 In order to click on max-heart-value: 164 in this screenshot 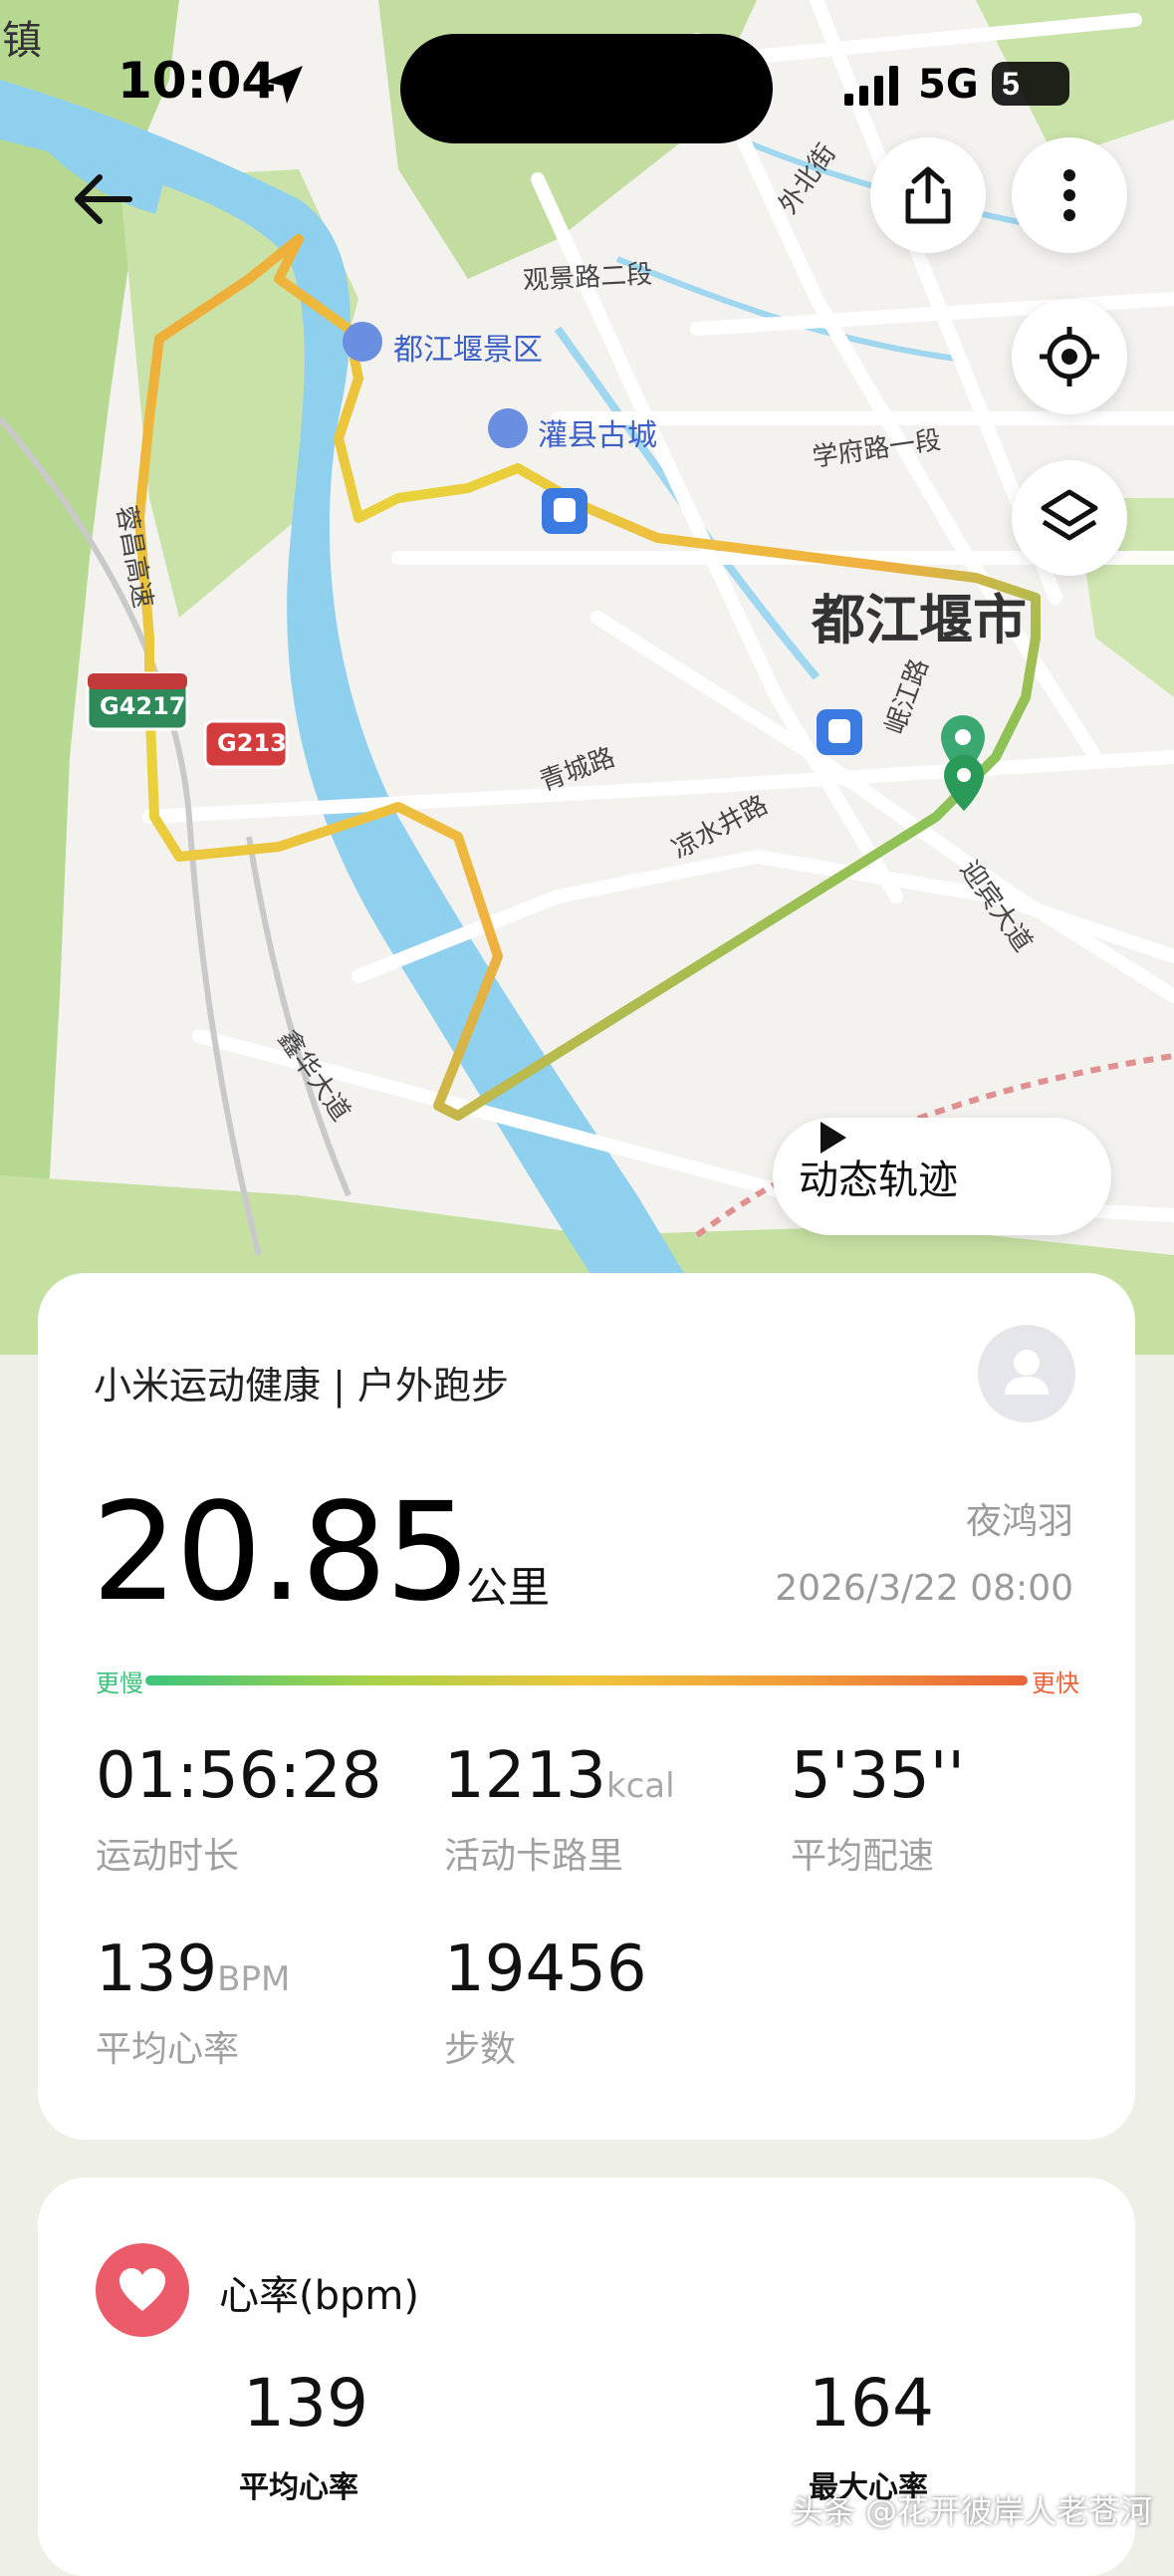, I will do `click(871, 2403)`.